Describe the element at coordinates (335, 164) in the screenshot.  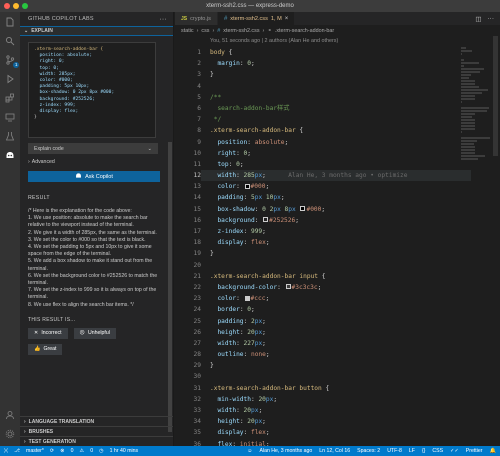
I see `code-line: top: 0;` at that location.